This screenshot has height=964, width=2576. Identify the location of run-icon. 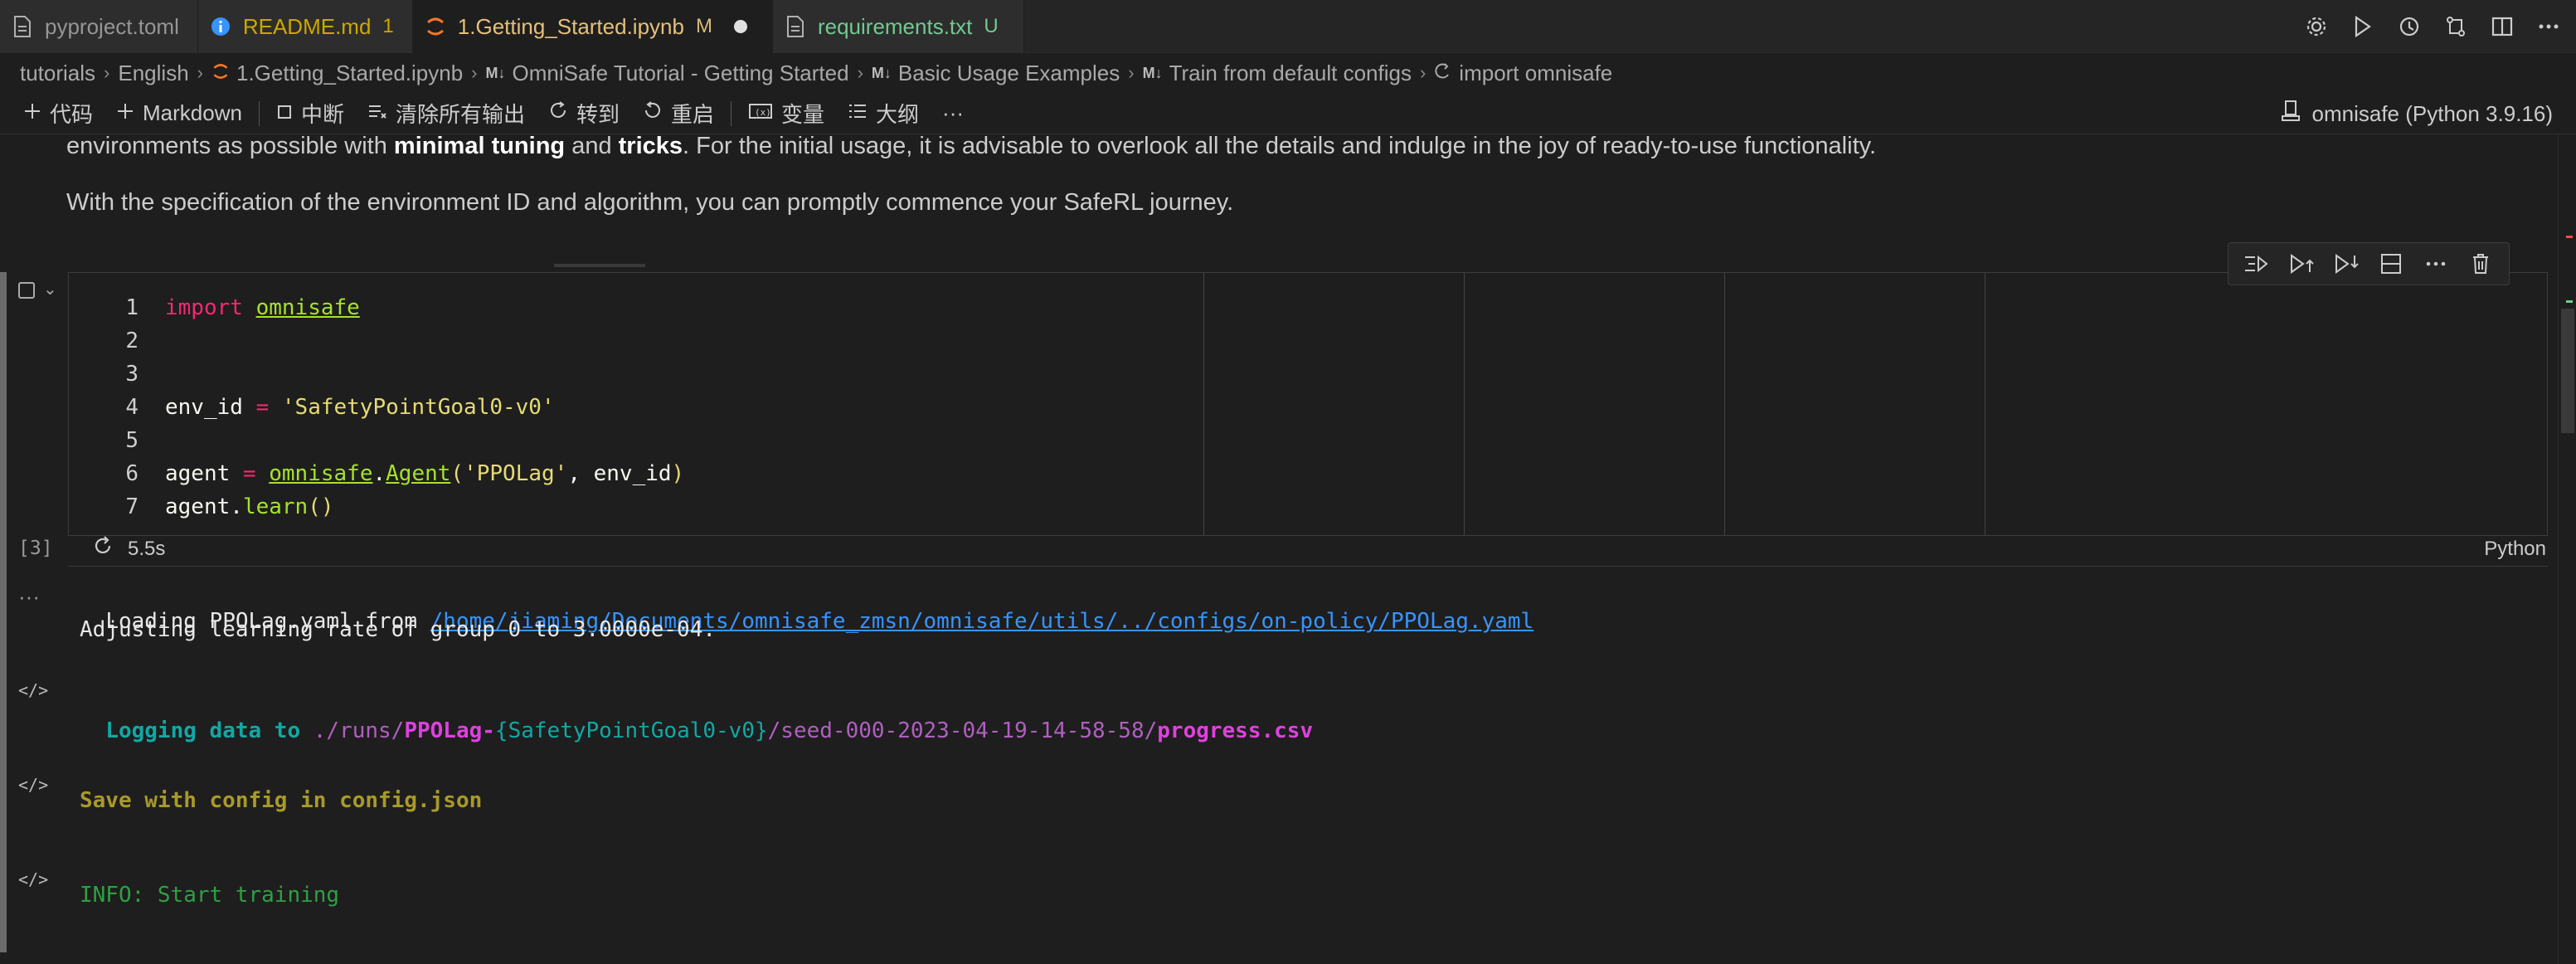
(2362, 26).